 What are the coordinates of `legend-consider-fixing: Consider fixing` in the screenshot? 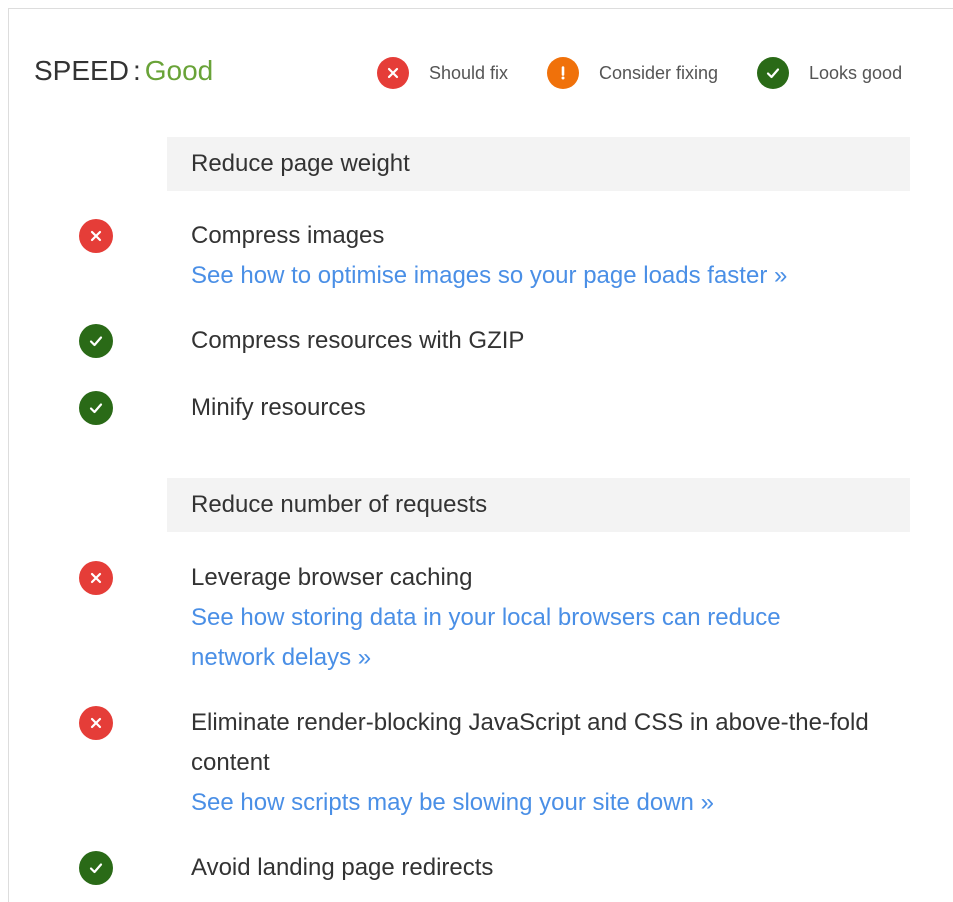 It's located at (632, 73).